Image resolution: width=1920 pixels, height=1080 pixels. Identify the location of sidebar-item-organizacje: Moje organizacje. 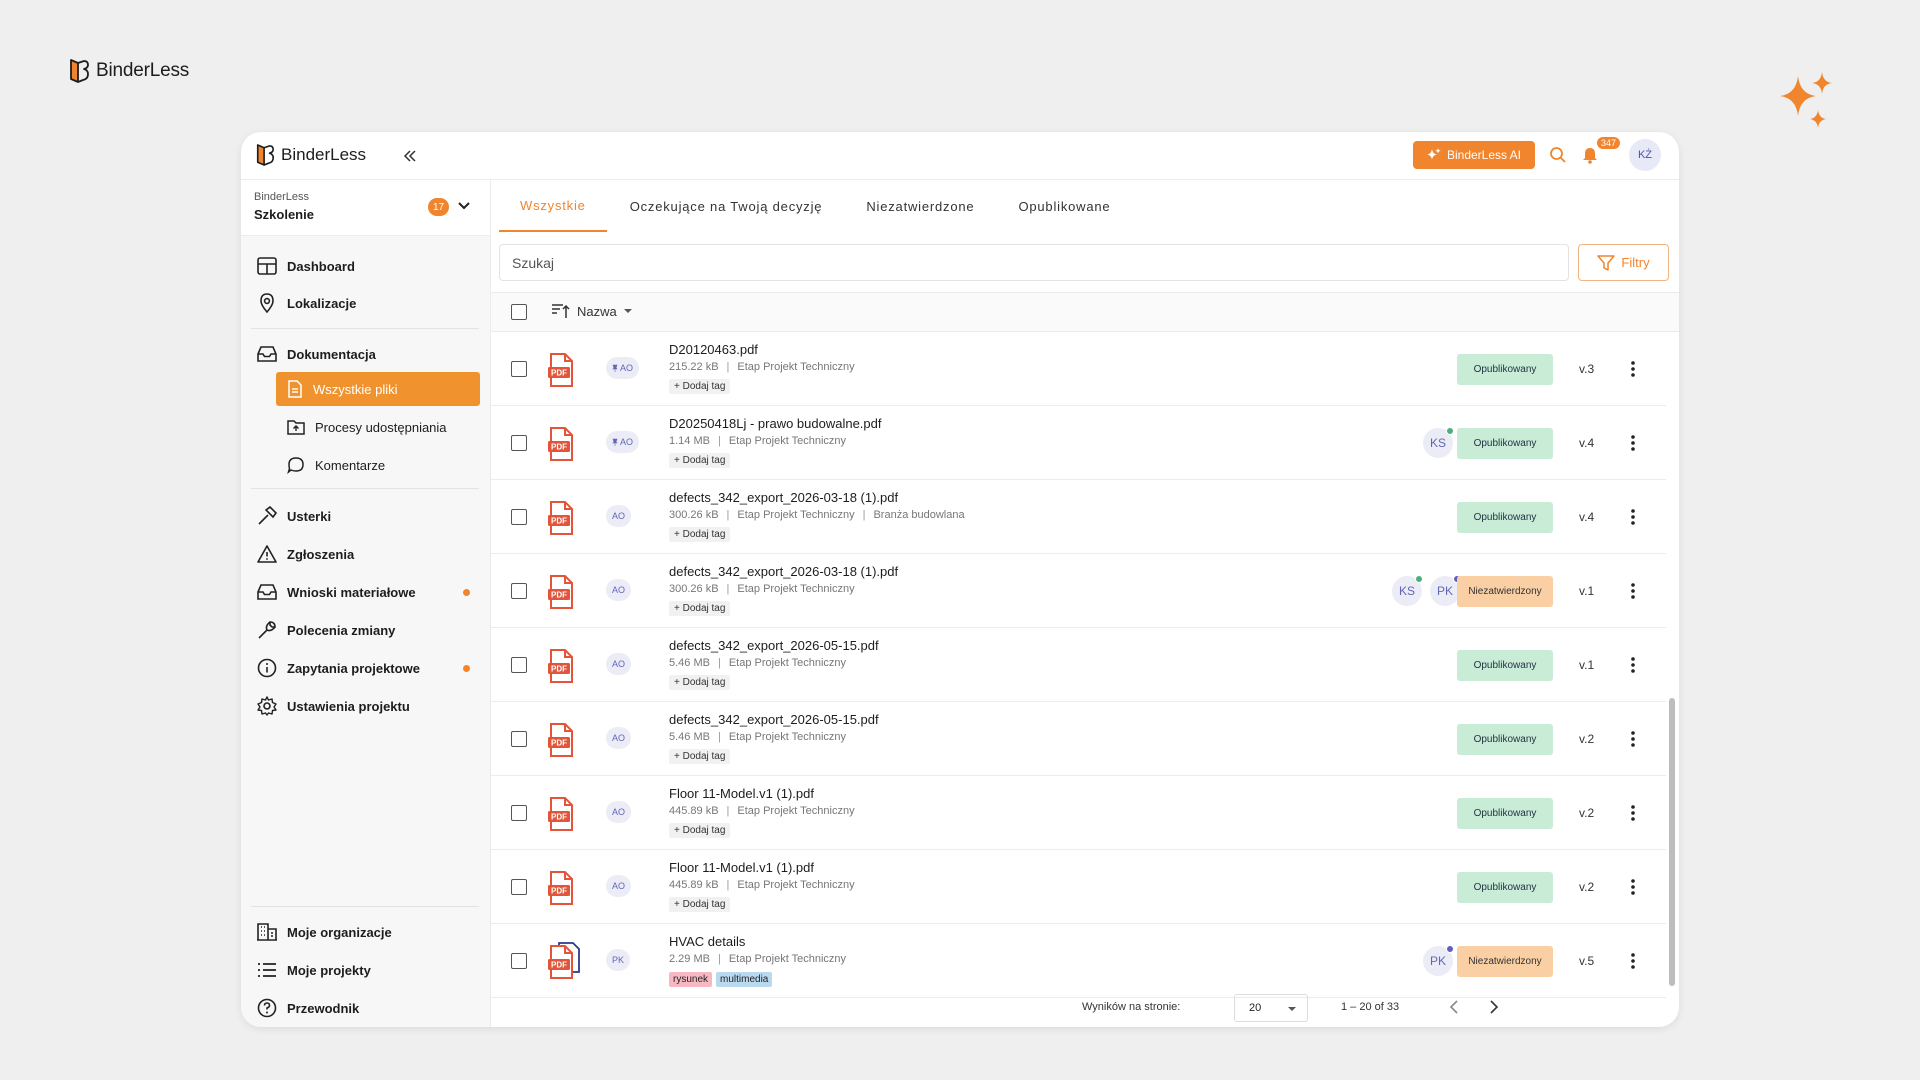
(324, 932).